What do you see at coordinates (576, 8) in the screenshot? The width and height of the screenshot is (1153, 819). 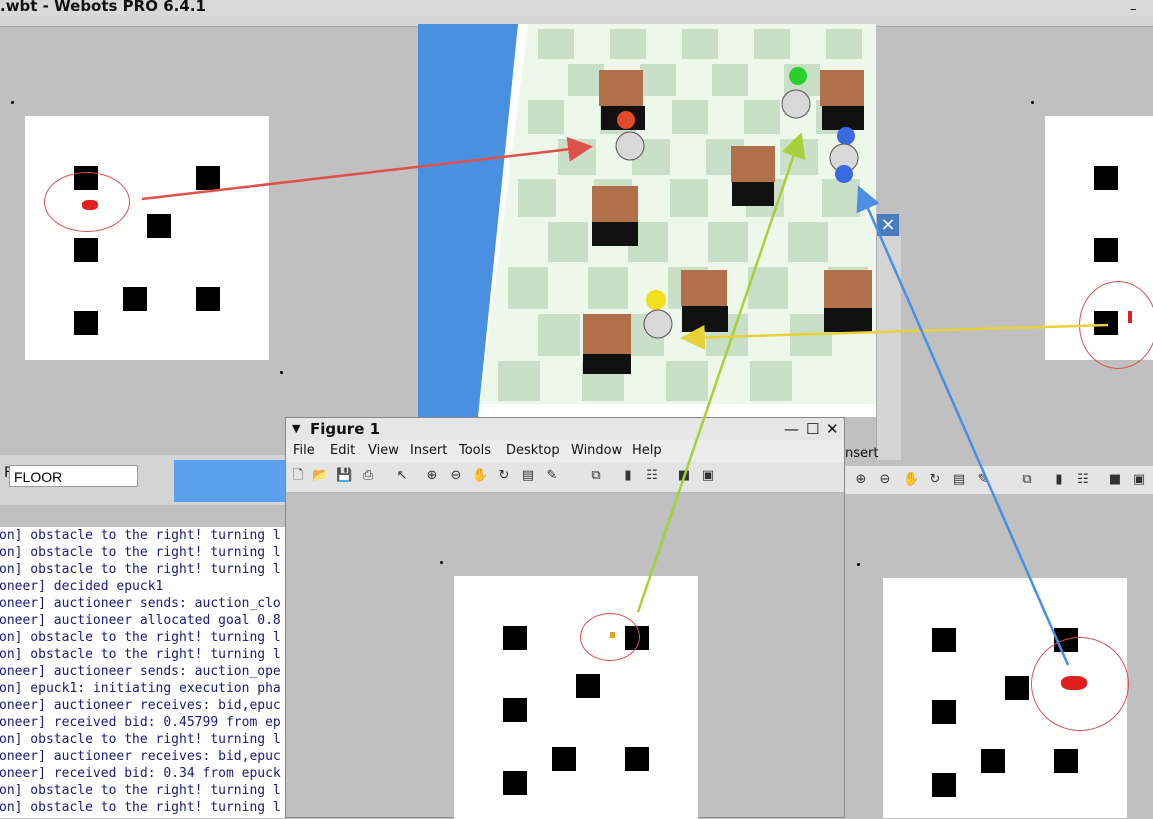 I see `window-titlebar: .wbt - Webots PRO 6.4.1` at bounding box center [576, 8].